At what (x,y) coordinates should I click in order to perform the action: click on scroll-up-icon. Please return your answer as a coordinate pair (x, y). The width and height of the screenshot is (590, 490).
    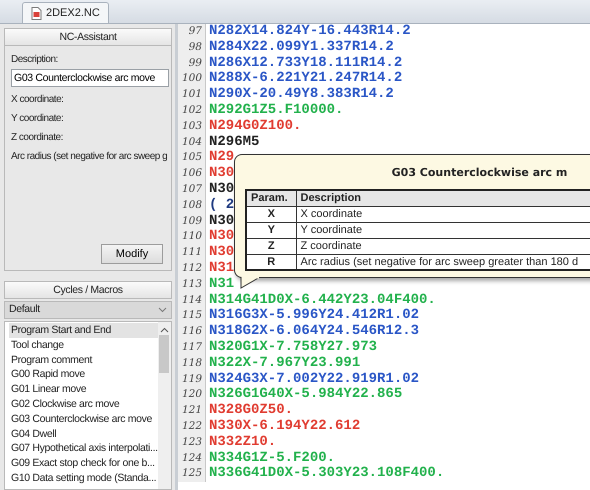
    Looking at the image, I should click on (164, 330).